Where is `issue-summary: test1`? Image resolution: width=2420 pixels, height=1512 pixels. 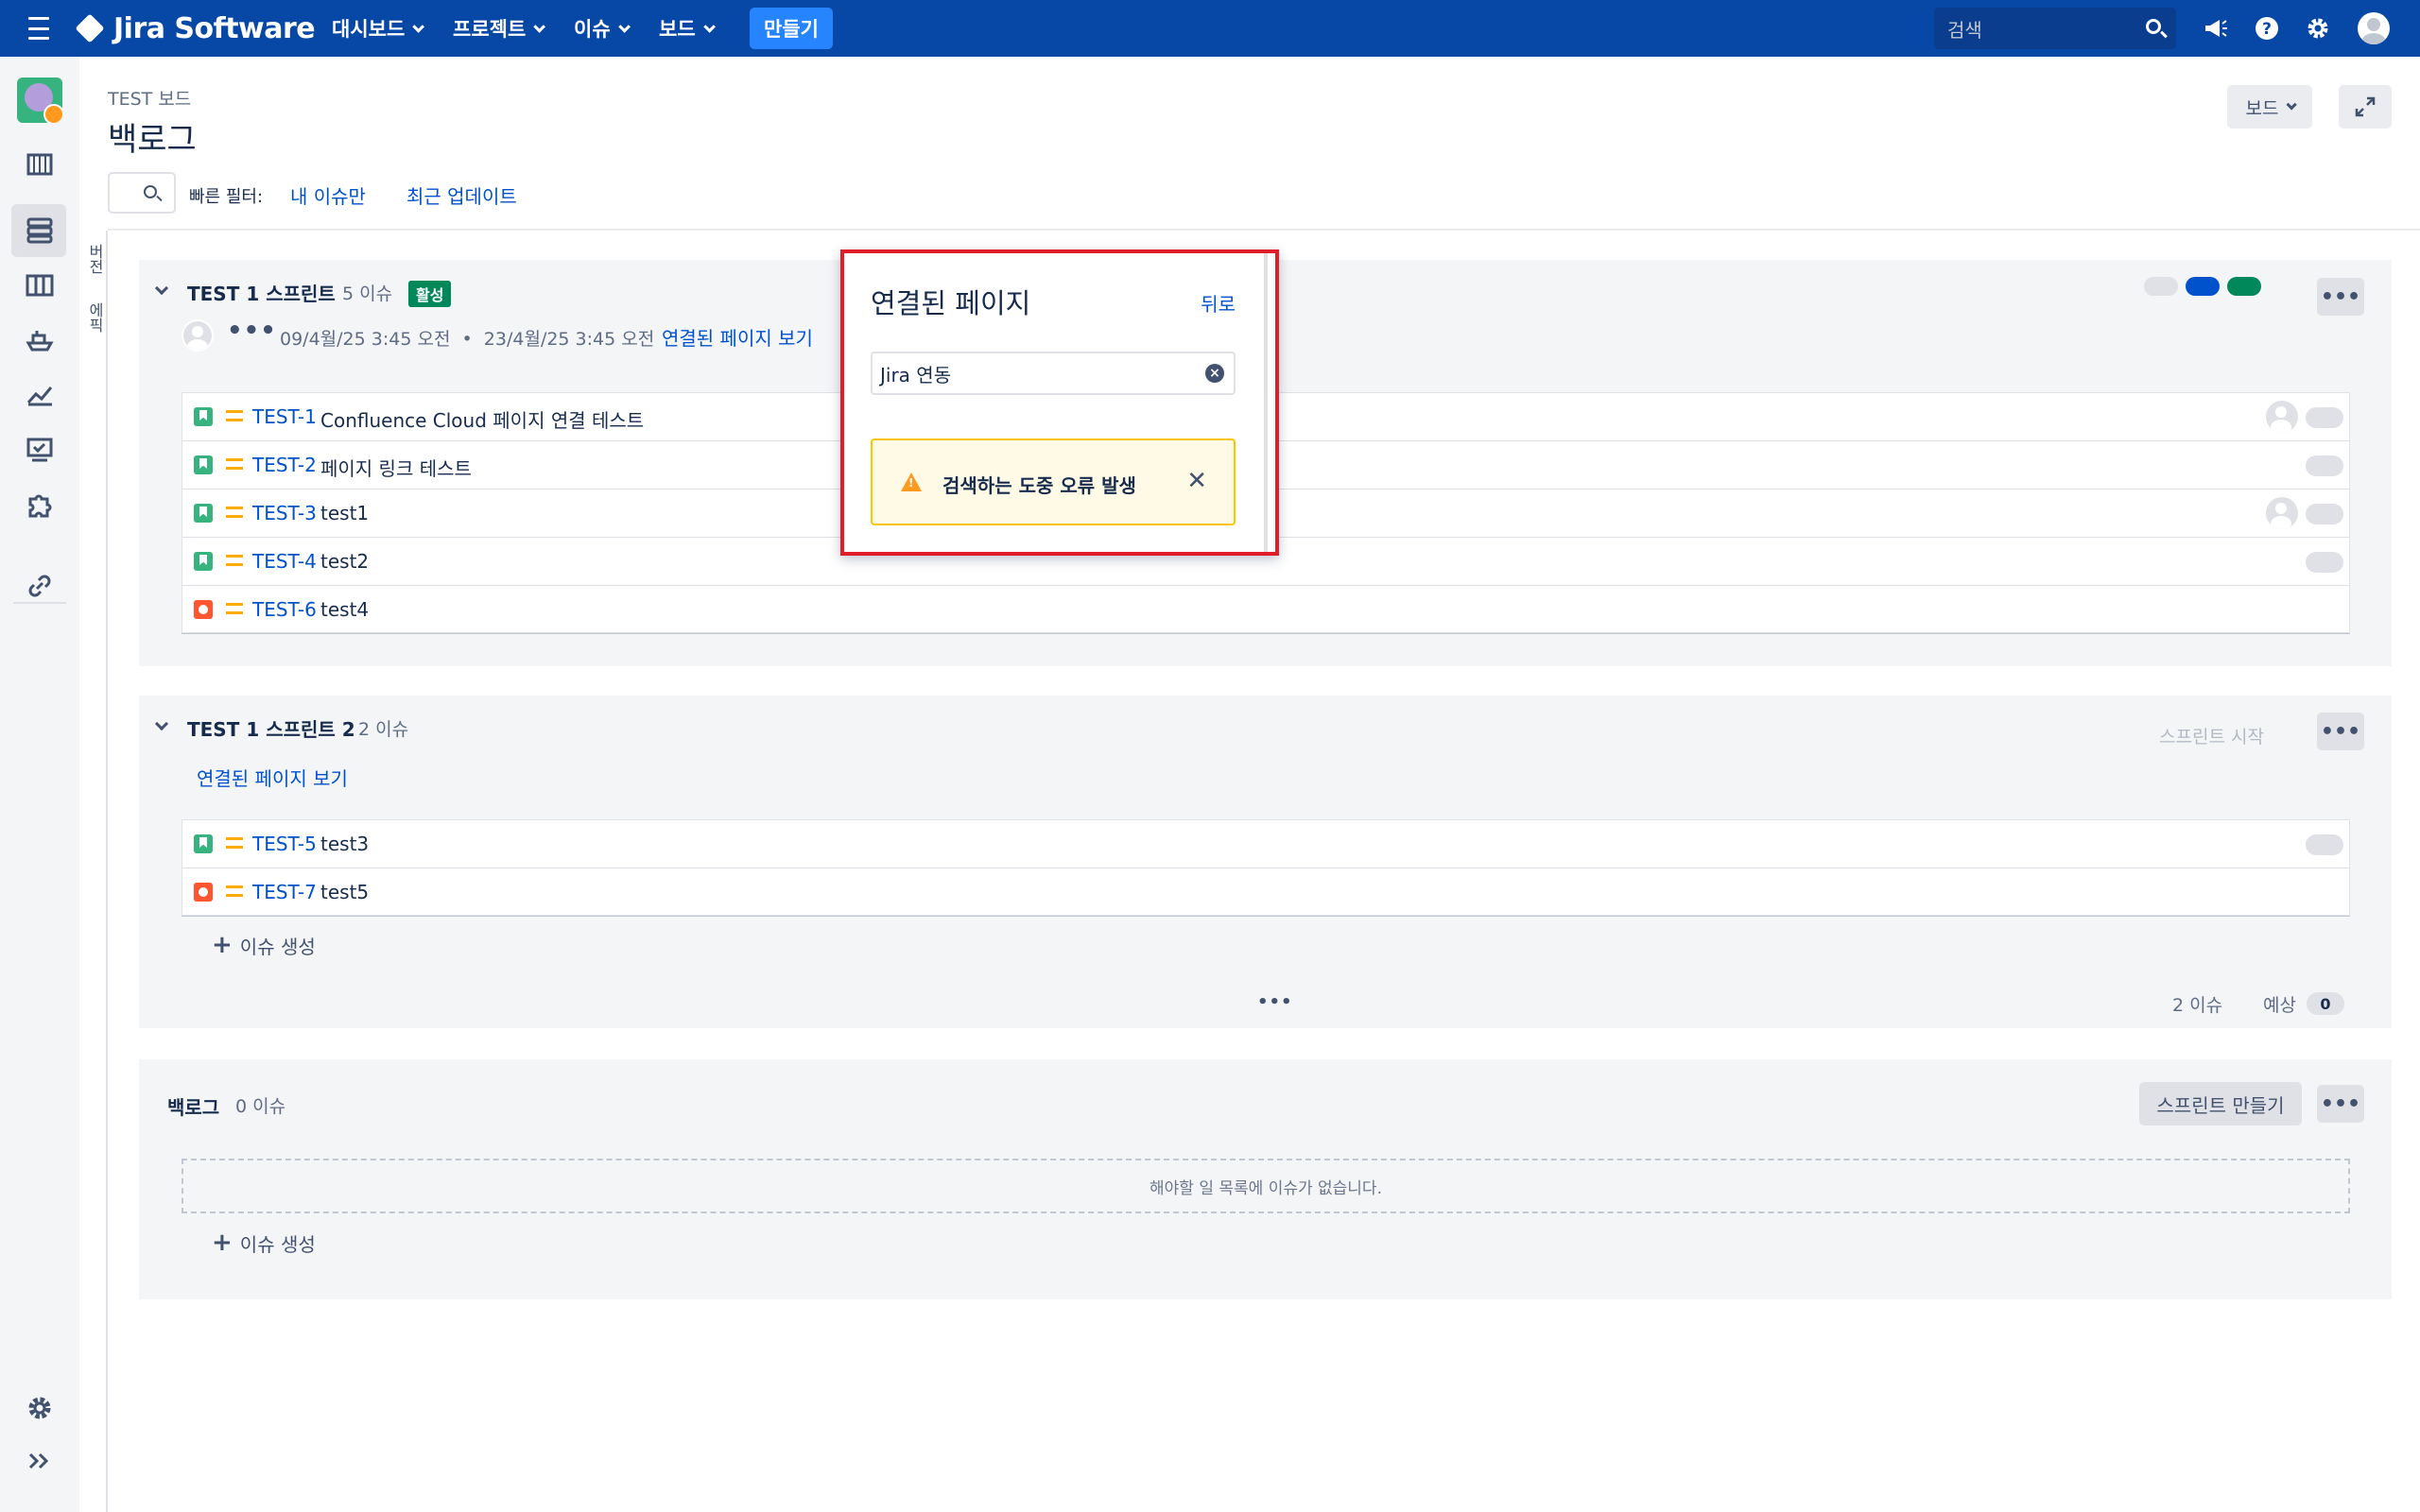 issue-summary: test1 is located at coordinates (345, 513).